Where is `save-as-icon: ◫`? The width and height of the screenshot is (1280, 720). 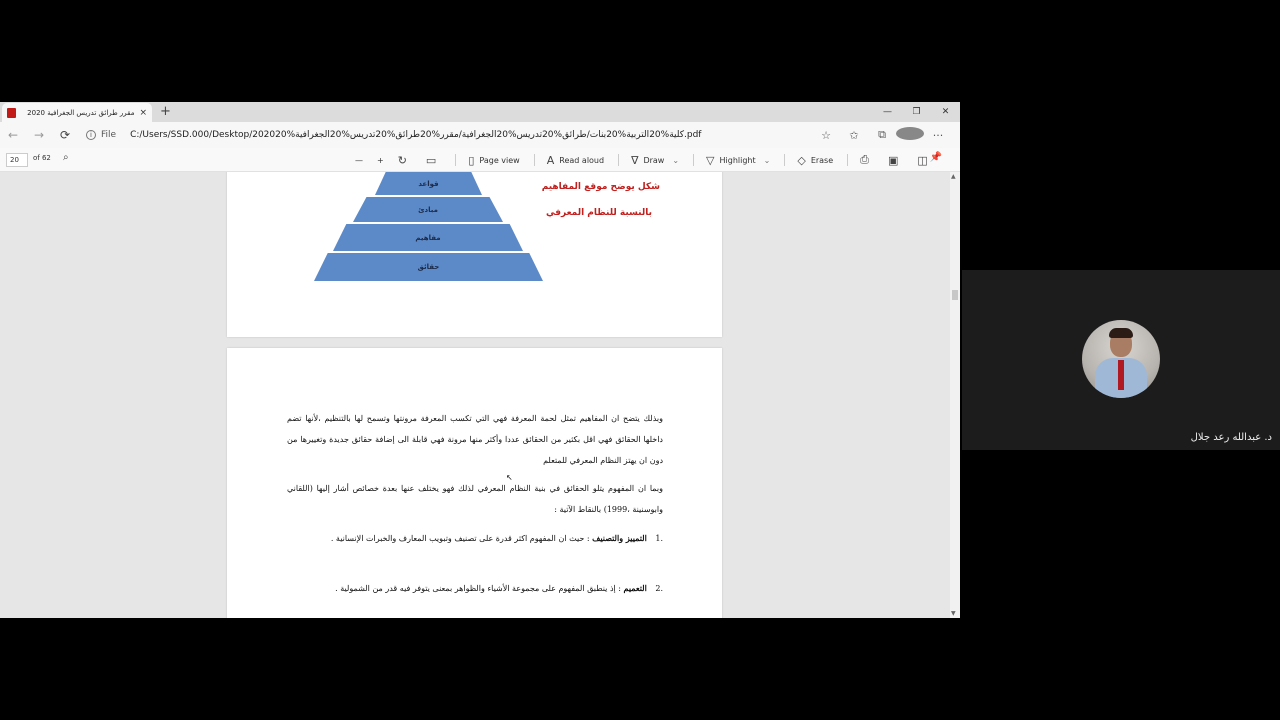
save-as-icon: ◫ is located at coordinates (922, 160).